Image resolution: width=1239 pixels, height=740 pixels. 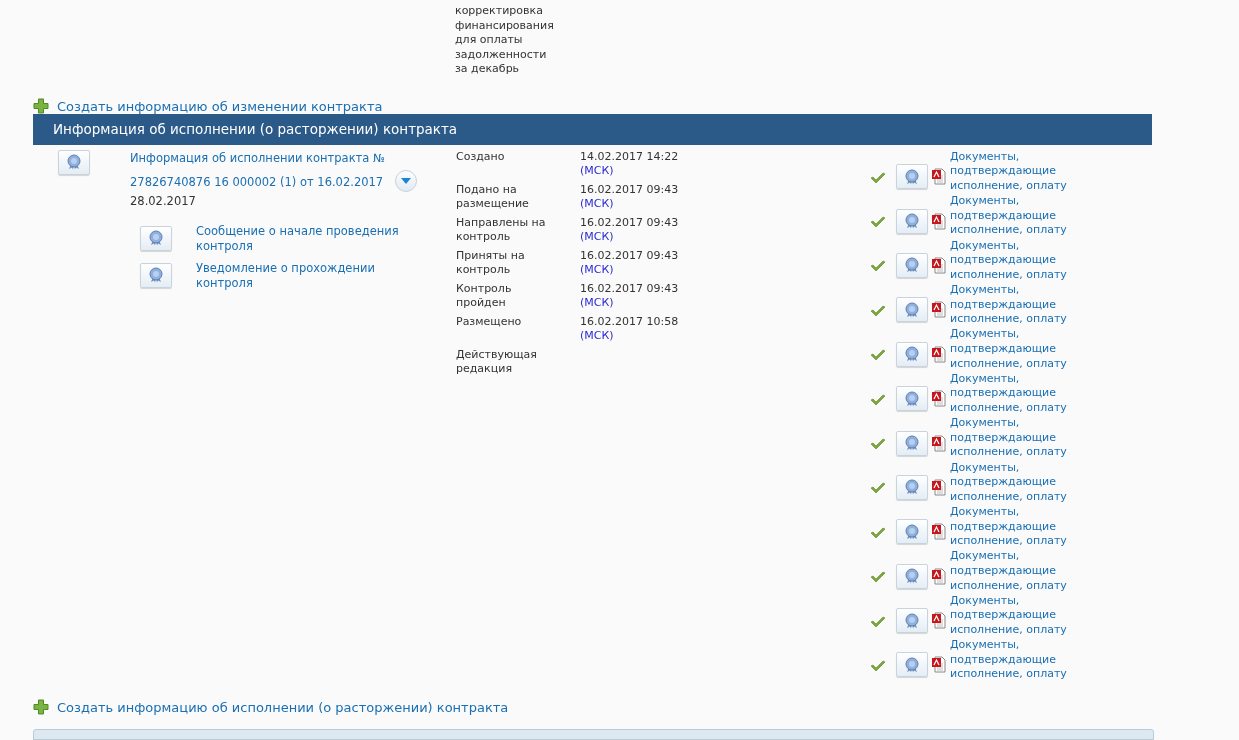 I want to click on stage-label: Подано на размещение, so click(x=493, y=196).